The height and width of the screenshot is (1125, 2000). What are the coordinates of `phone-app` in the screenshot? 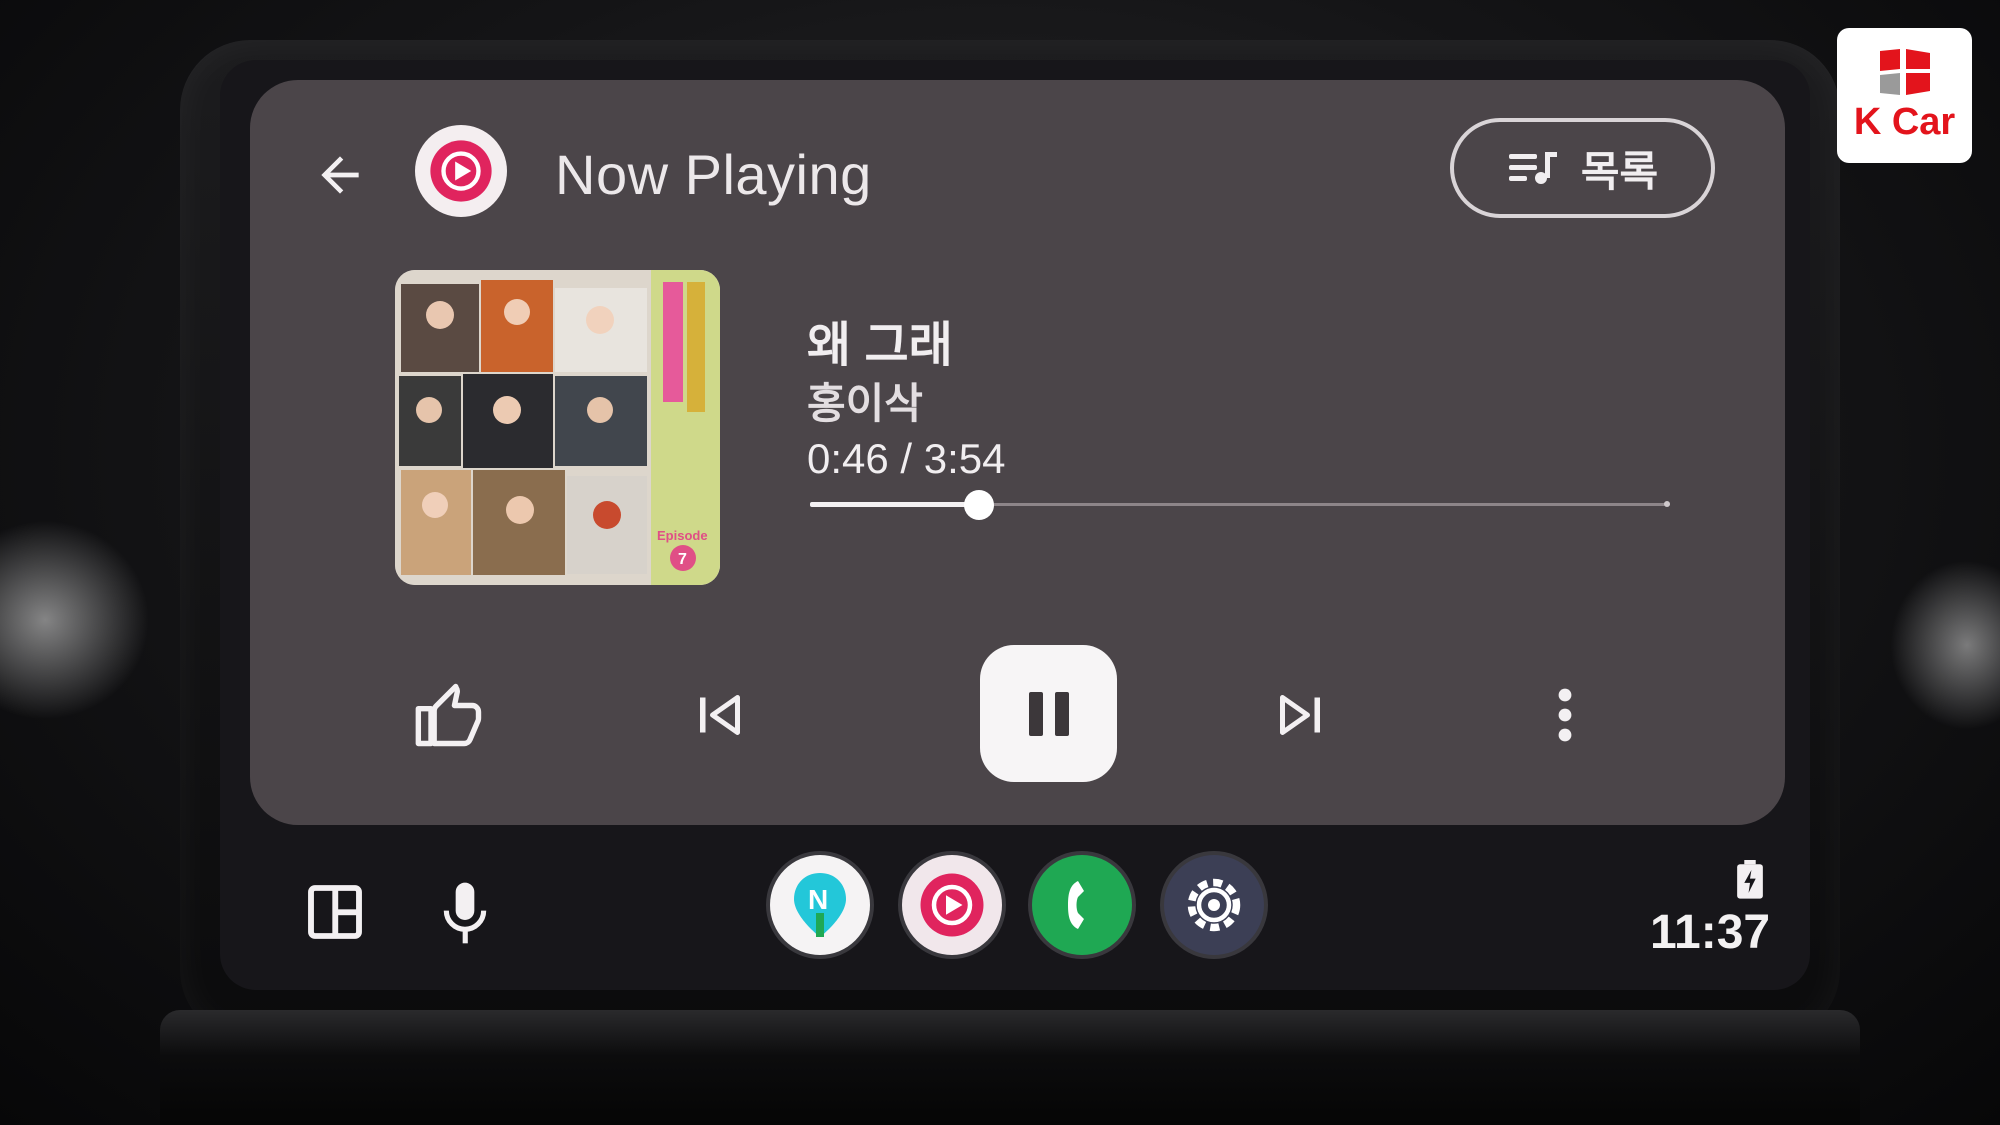 It's located at (1082, 905).